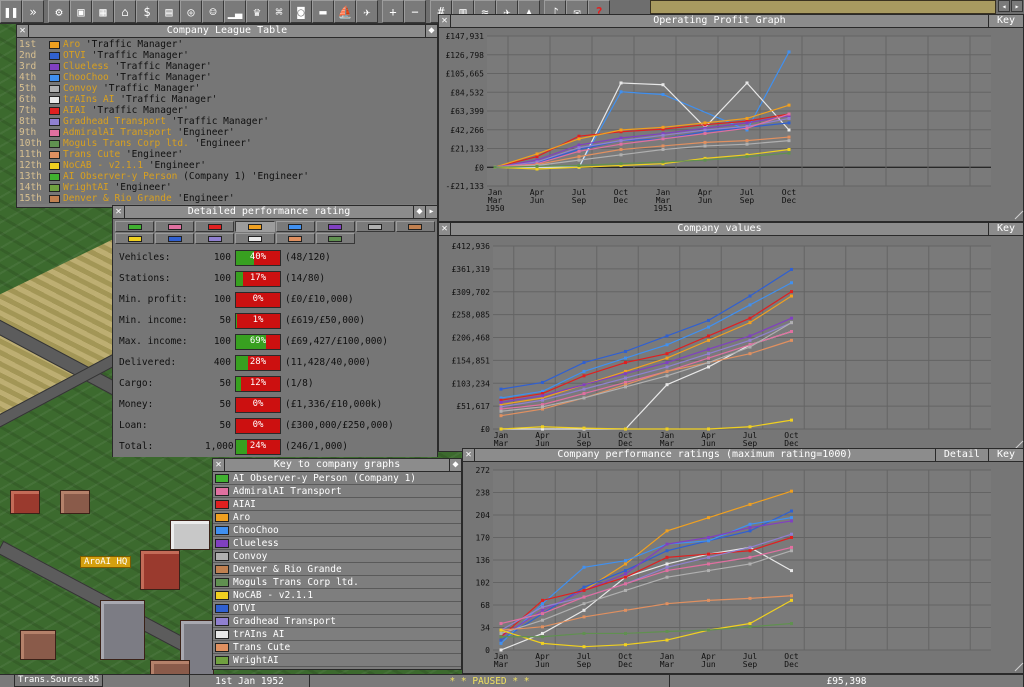 The width and height of the screenshot is (1024, 687). Describe the element at coordinates (470, 292) in the screenshot. I see `y-tick-label: £309,702` at that location.